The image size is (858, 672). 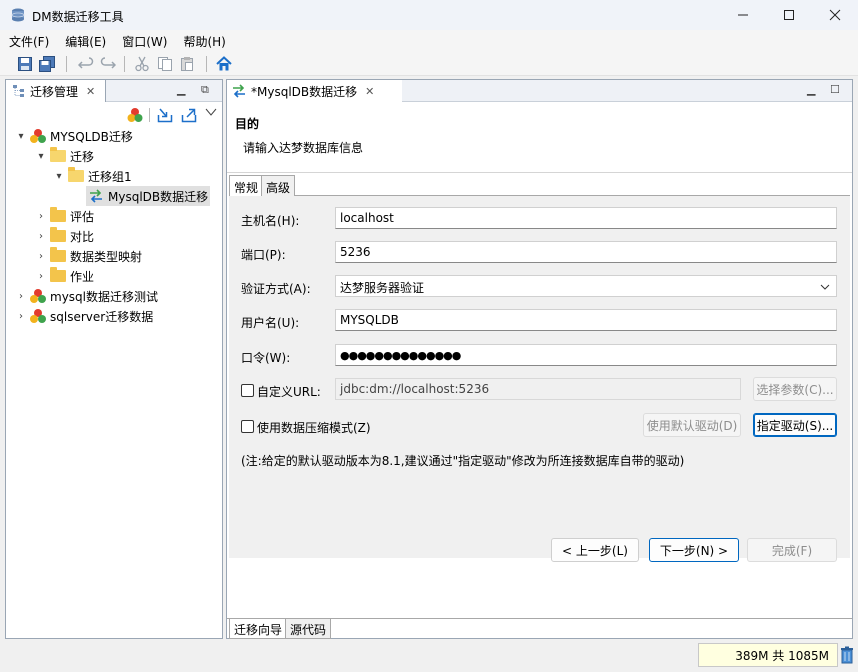 What do you see at coordinates (187, 64) in the screenshot?
I see `paste-icon` at bounding box center [187, 64].